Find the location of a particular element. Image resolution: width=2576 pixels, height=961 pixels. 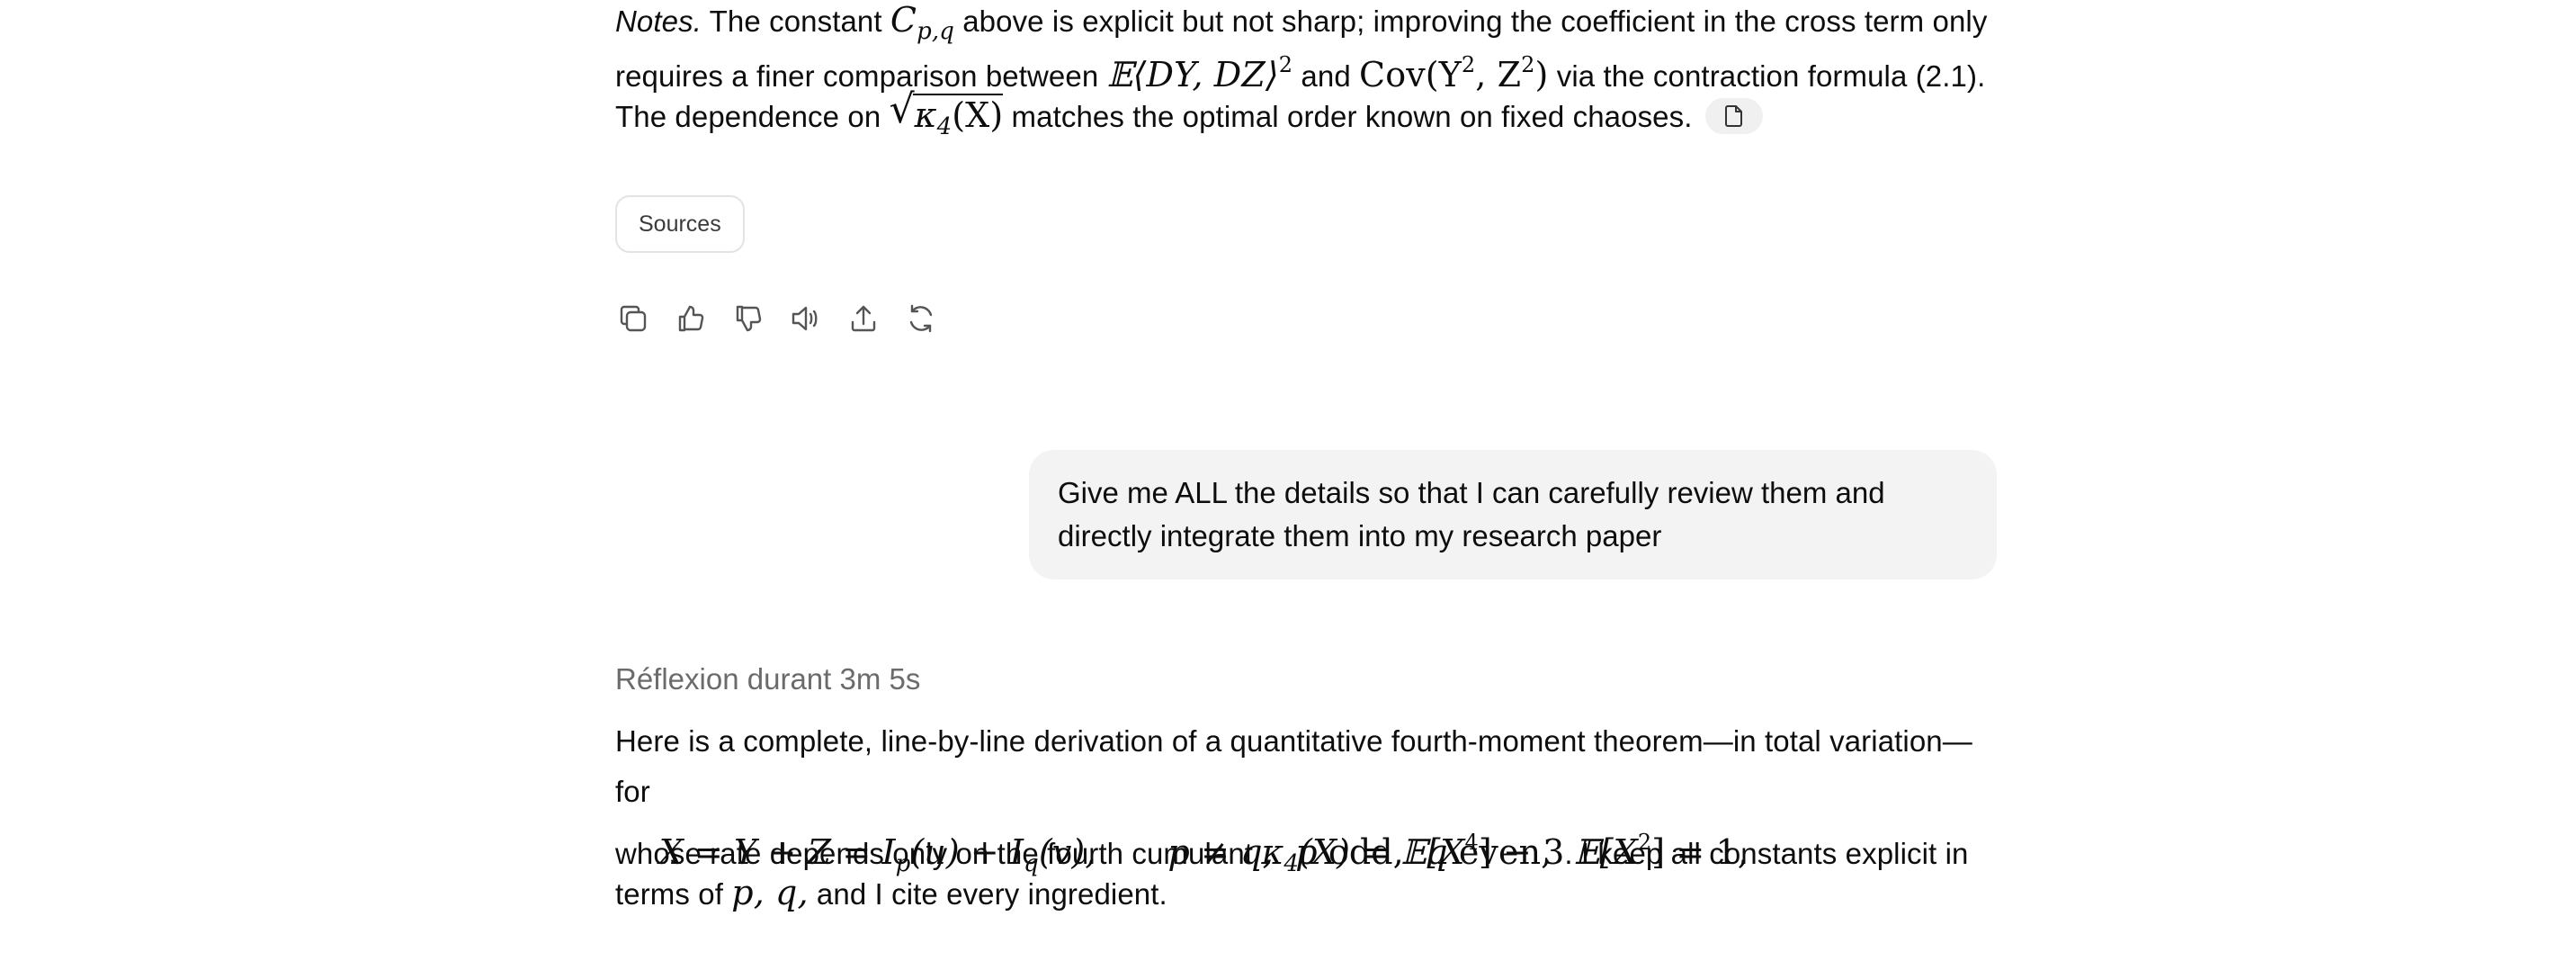

speaker-icon is located at coordinates (805, 318).